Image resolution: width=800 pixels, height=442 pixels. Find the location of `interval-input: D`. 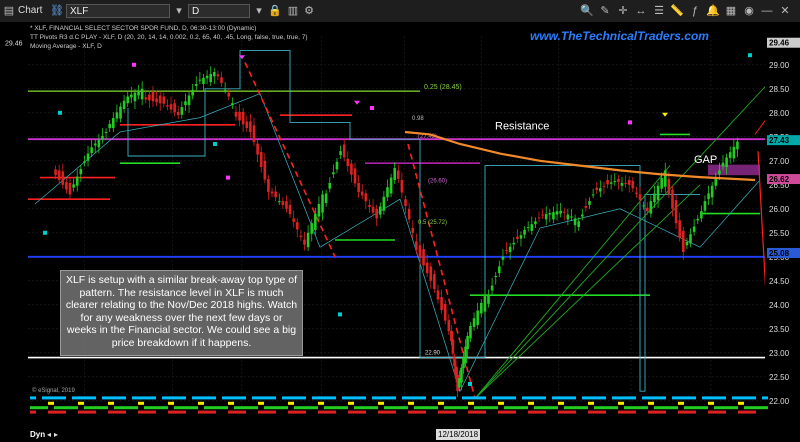

interval-input: D is located at coordinates (219, 11).